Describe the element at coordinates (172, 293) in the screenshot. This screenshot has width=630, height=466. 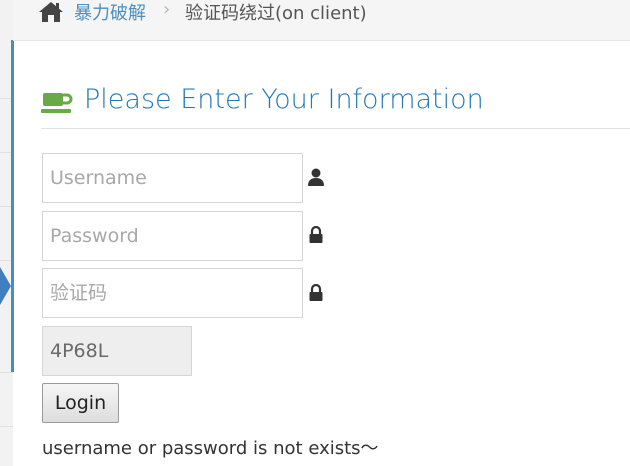
I see `captcha-input` at that location.